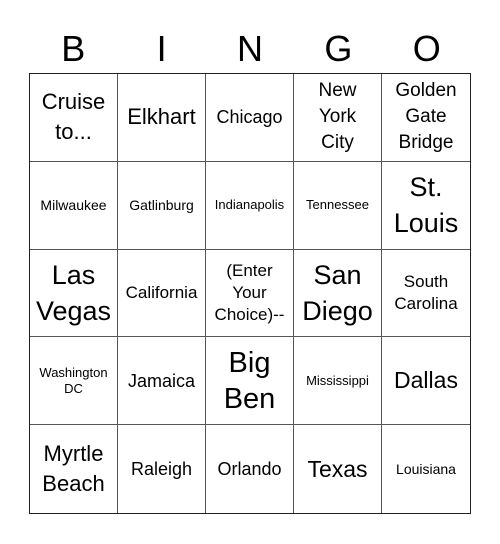 The image size is (500, 544). I want to click on cell-label: Indianapolis, so click(249, 205).